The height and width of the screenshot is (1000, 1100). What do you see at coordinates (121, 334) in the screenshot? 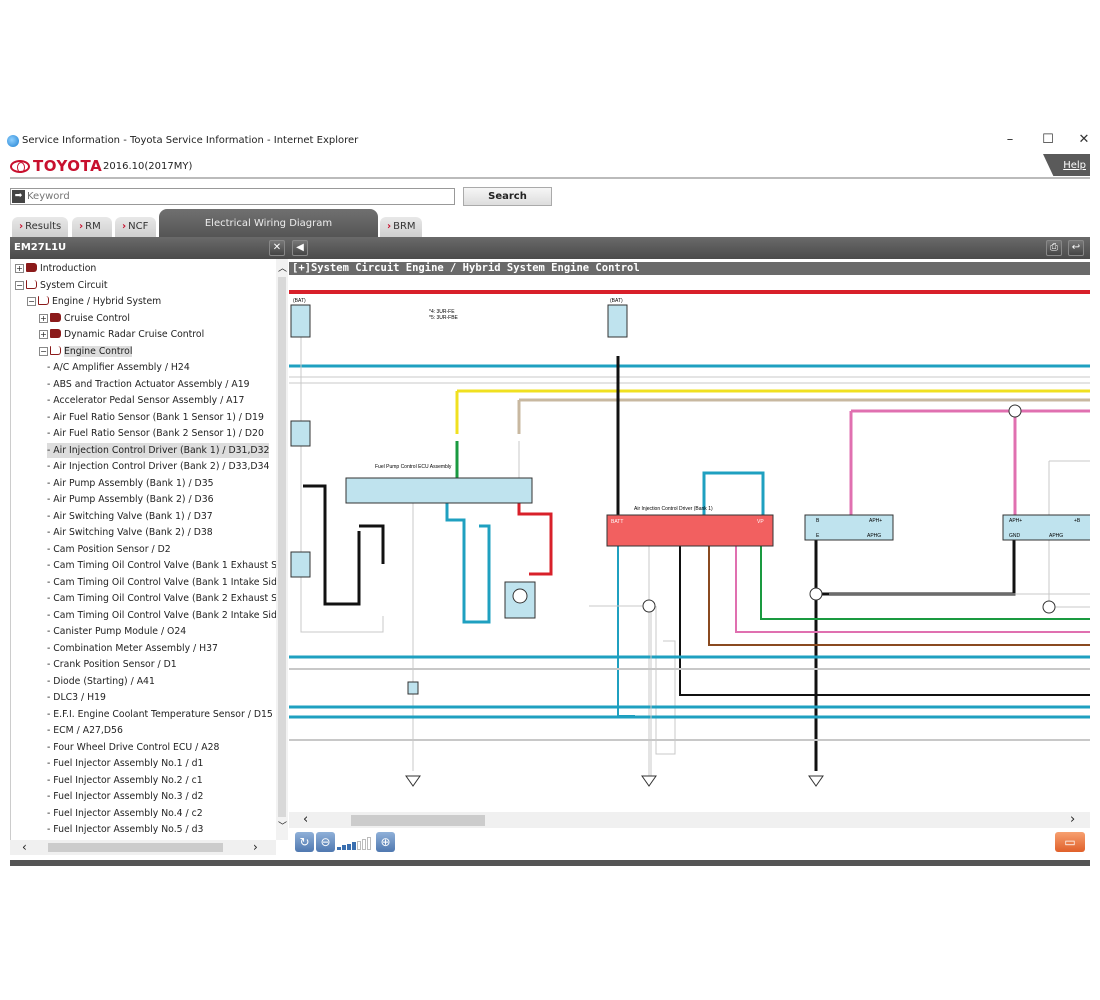
I see `tree-node: + Dynamic Radar Cruise Control` at bounding box center [121, 334].